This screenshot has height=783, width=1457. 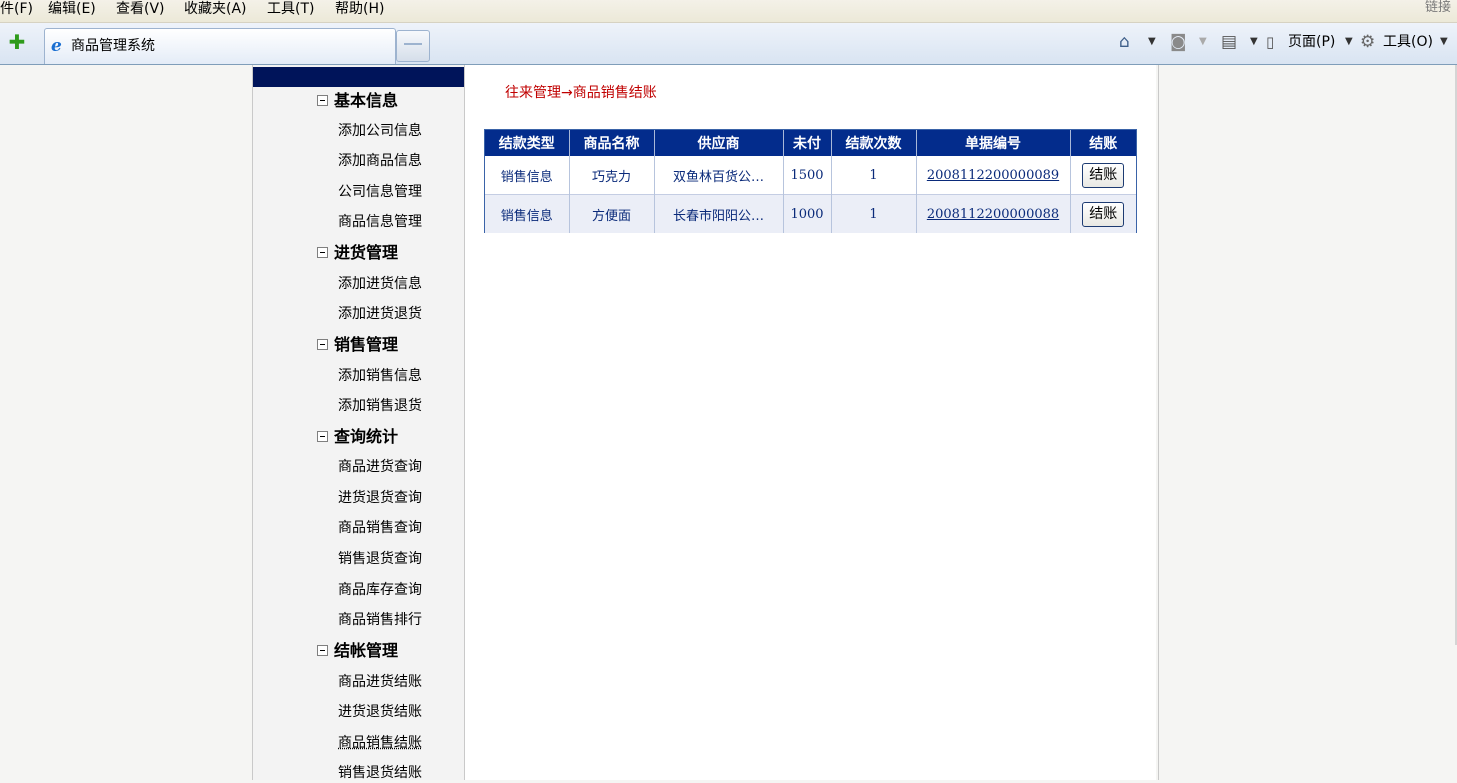 I want to click on column-header: 商品名称, so click(x=612, y=143).